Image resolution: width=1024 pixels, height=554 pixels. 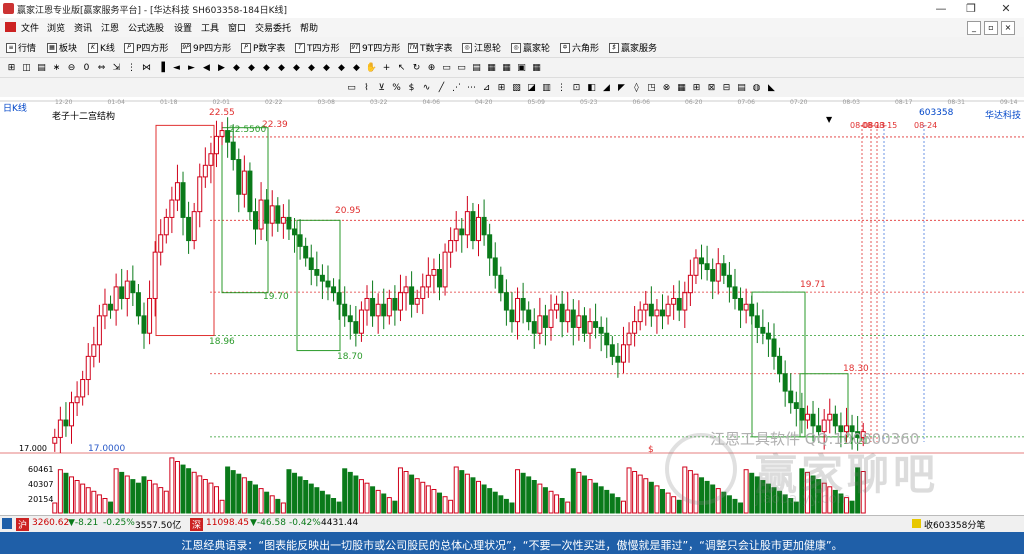 I want to click on draw-tool-33-icon: ▦, so click(x=506, y=67).